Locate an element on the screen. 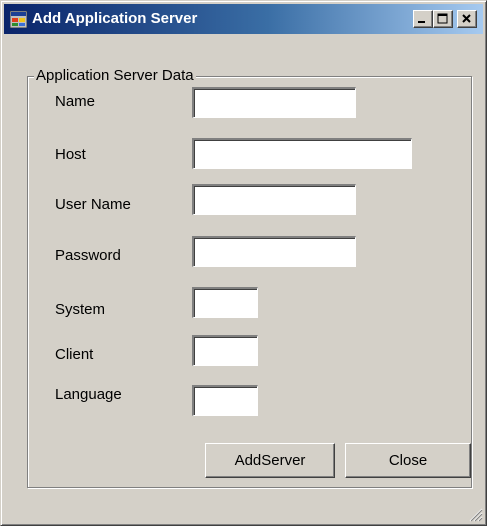  name-input is located at coordinates (274, 102).